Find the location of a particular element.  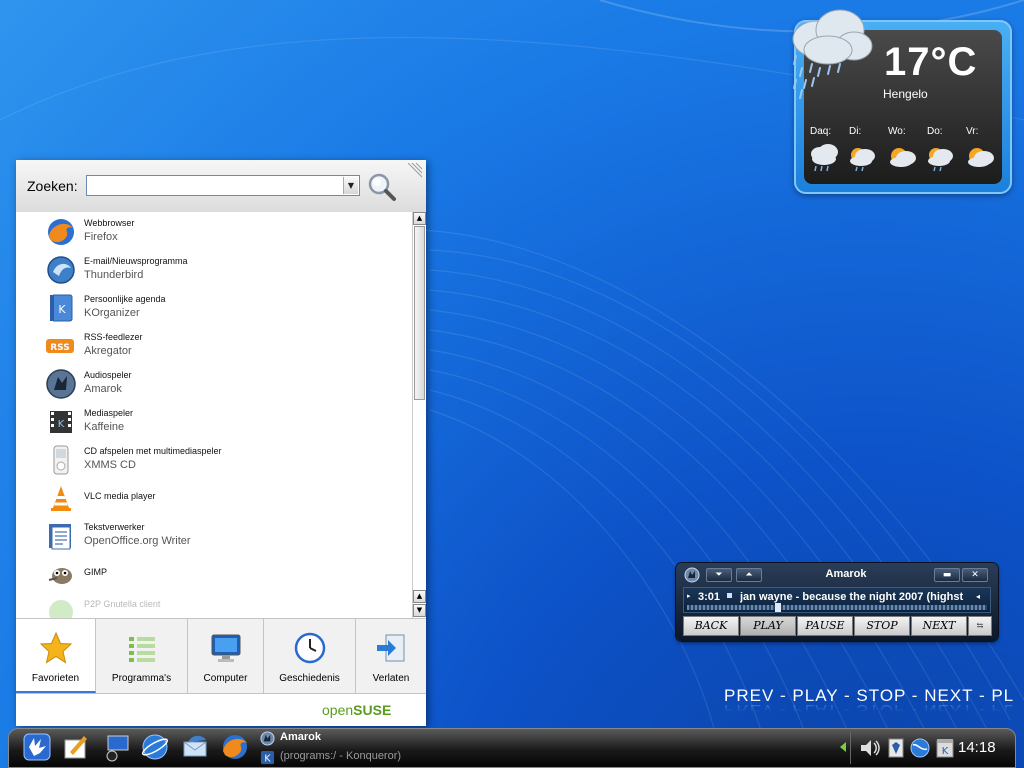

tab-label: Computer is located at coordinates (225, 678).